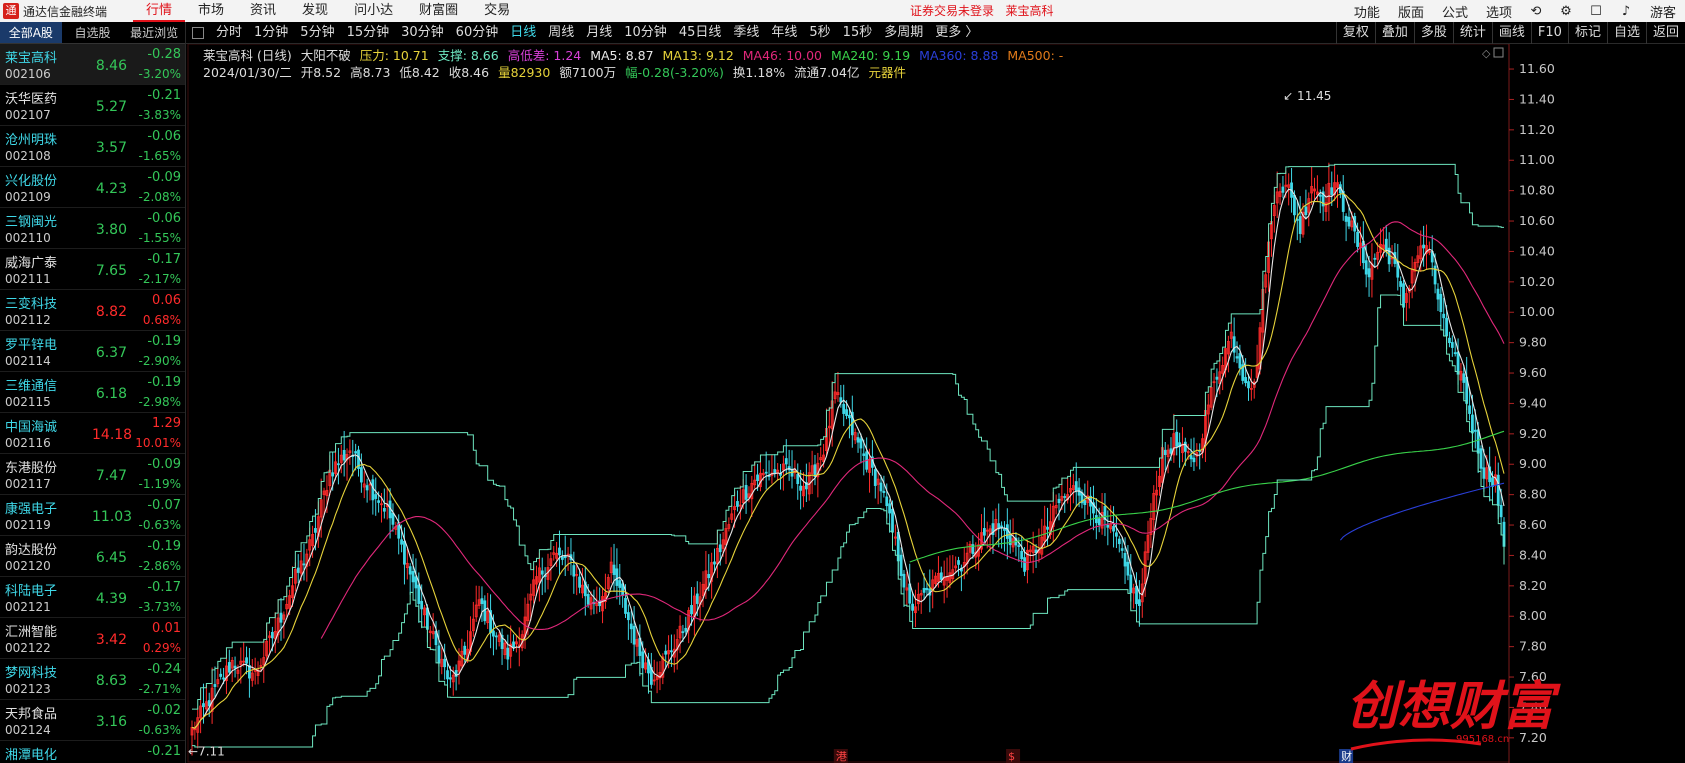 The height and width of the screenshot is (763, 1685). I want to click on period-tab-3: 15分钟, so click(368, 33).